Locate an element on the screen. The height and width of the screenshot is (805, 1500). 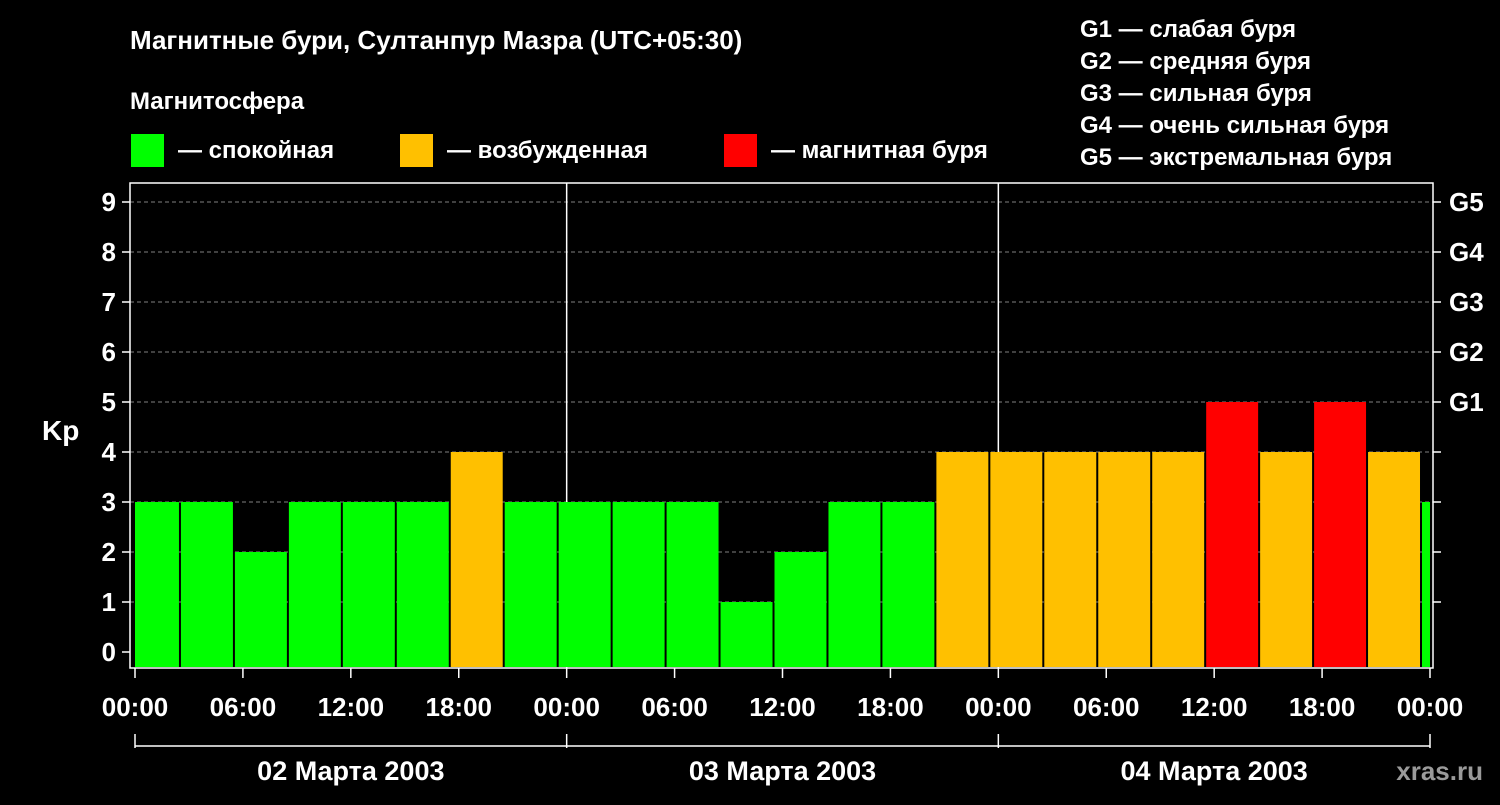
g-scale-label: G2 is located at coordinates (1466, 352).